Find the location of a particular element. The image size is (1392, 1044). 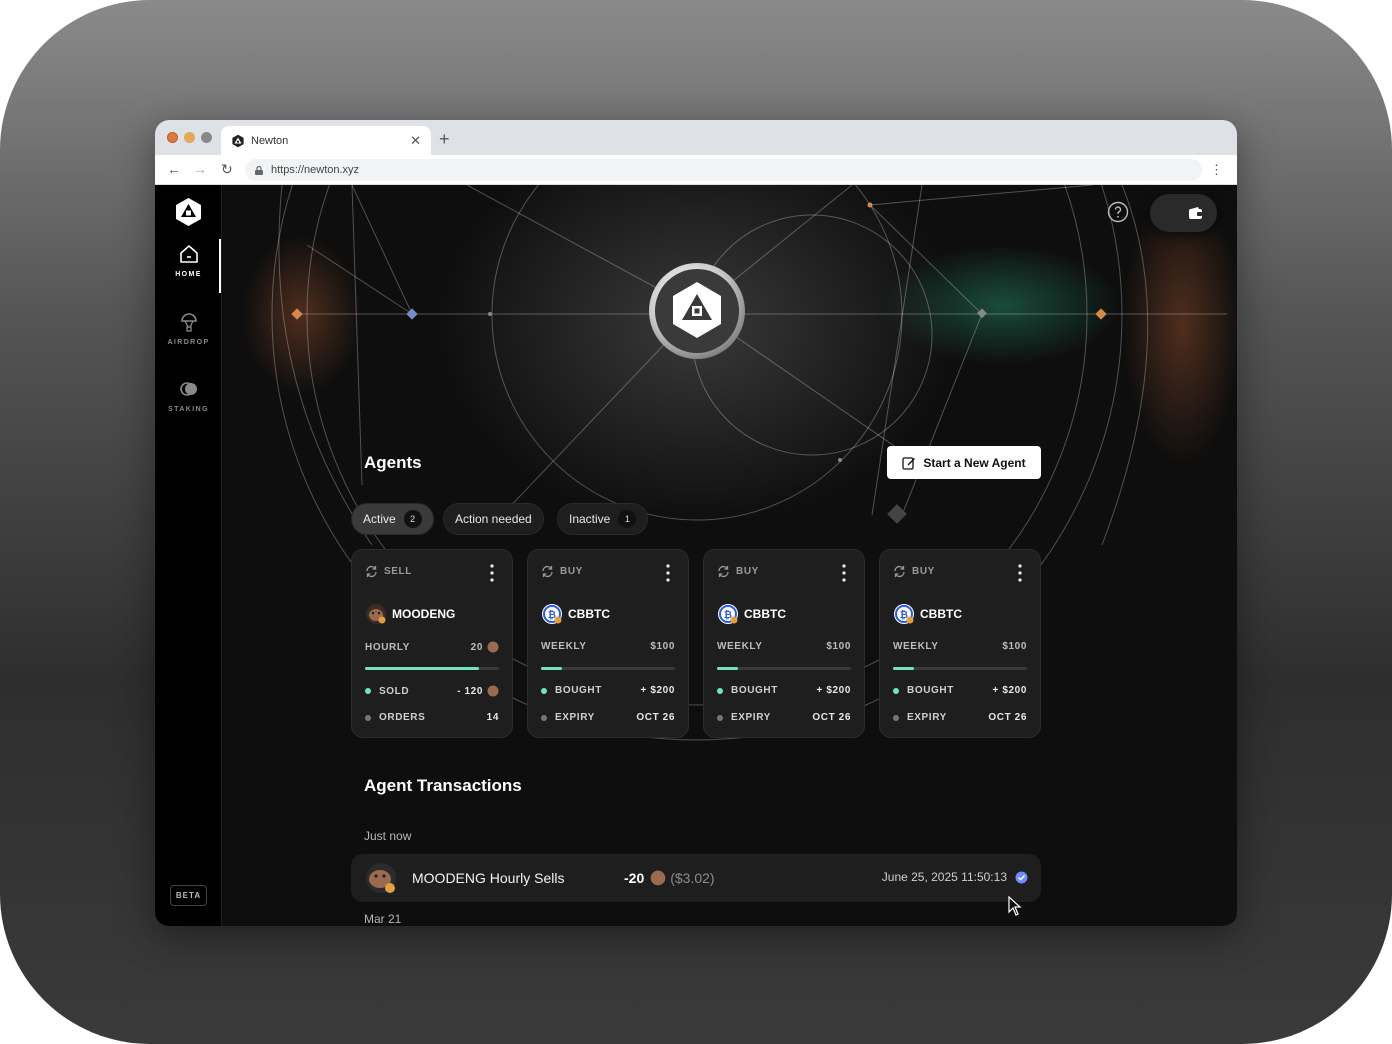

stat-label: ORDERS is located at coordinates (395, 717).